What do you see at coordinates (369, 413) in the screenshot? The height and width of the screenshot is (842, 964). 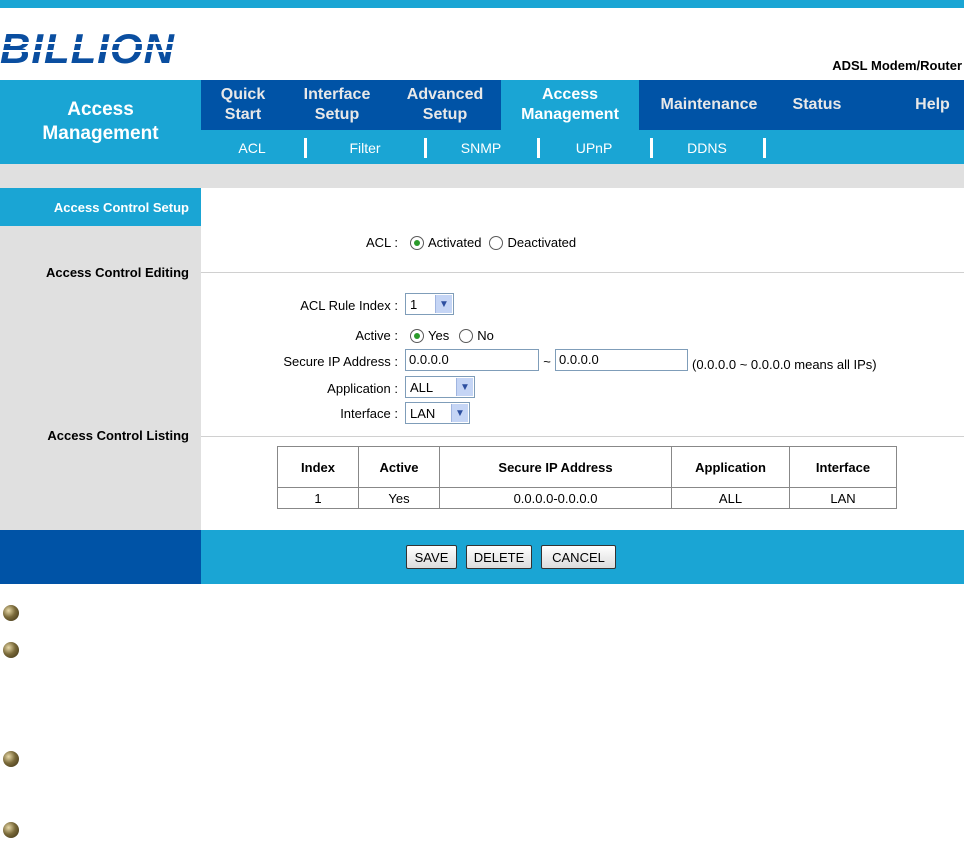 I see `interface-label: Interface :` at bounding box center [369, 413].